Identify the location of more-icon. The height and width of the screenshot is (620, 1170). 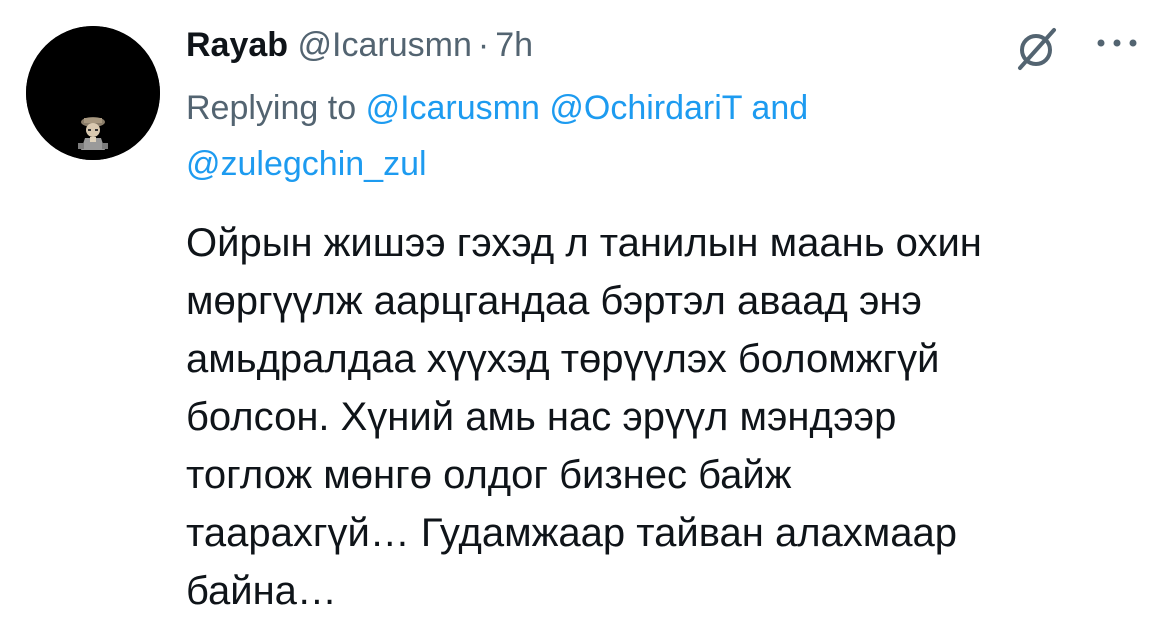
(1117, 43).